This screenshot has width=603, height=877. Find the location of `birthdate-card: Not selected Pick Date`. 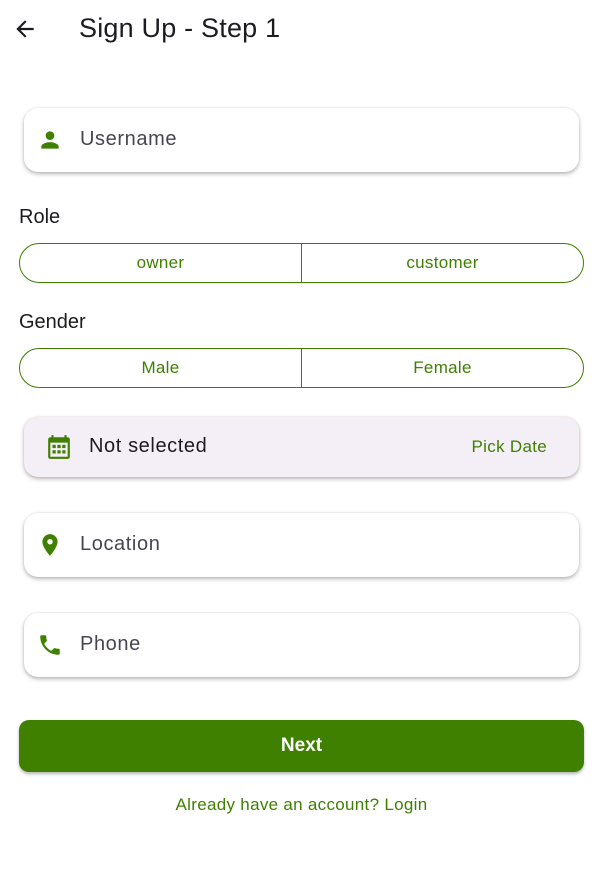

birthdate-card: Not selected Pick Date is located at coordinates (301, 447).